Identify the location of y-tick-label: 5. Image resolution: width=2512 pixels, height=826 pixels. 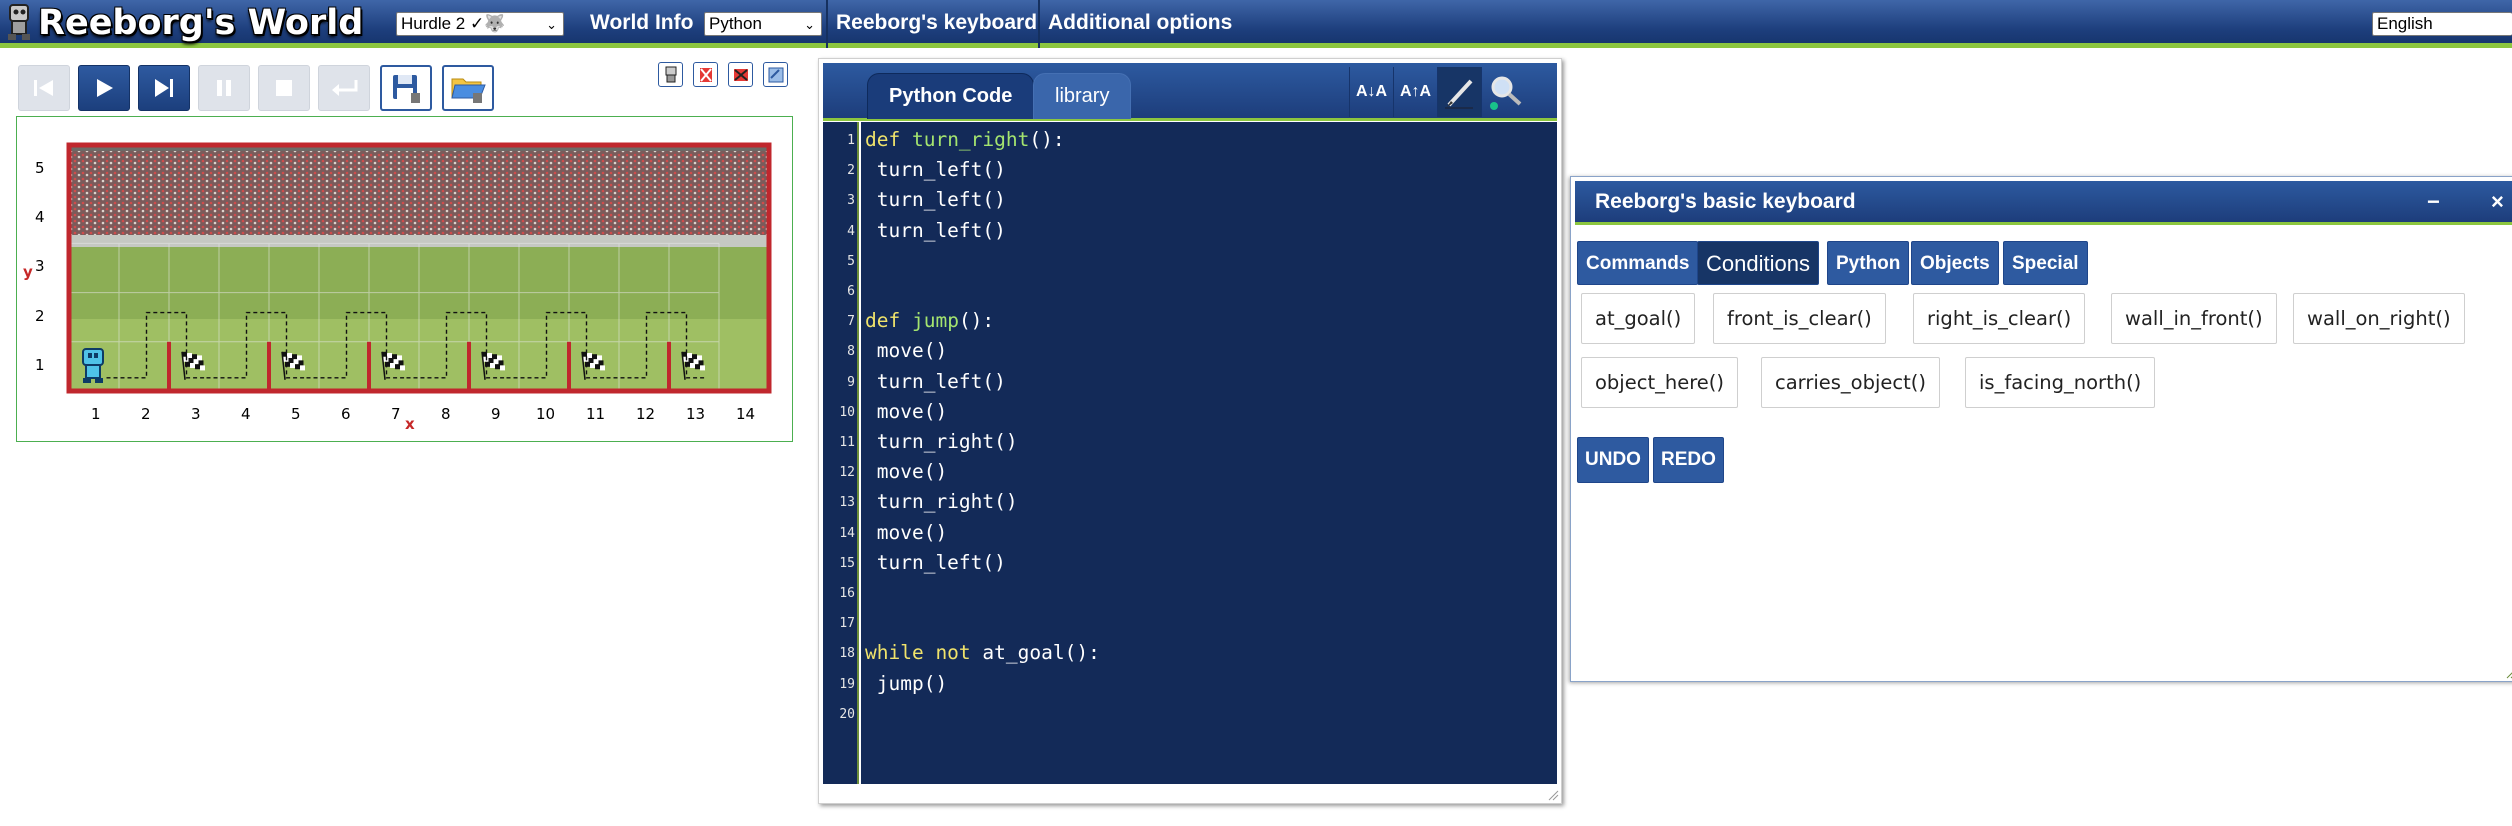
(40, 168).